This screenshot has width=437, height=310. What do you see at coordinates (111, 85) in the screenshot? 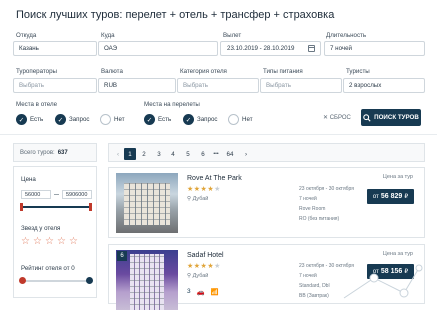
I see `currency-value: RUB` at bounding box center [111, 85].